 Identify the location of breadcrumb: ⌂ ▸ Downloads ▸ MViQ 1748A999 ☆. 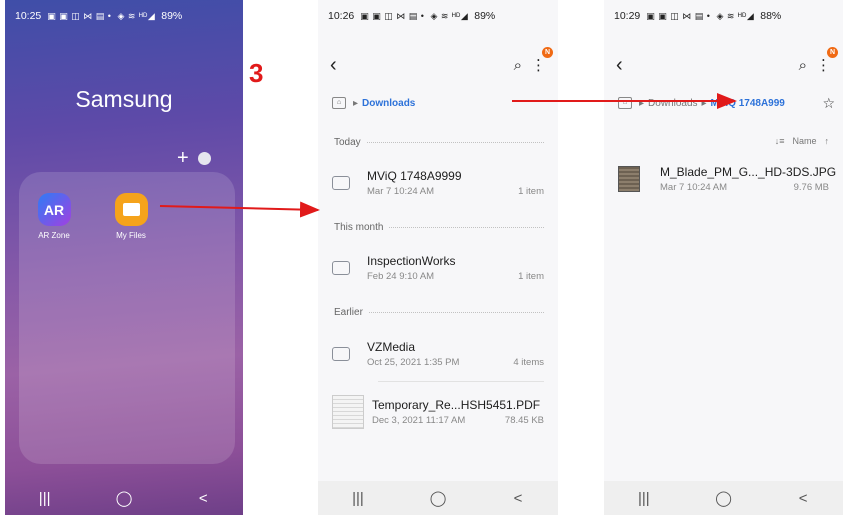
(726, 103).